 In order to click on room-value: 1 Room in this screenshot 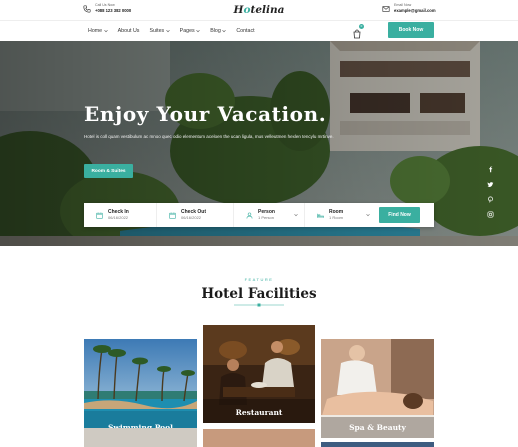, I will do `click(336, 218)`.